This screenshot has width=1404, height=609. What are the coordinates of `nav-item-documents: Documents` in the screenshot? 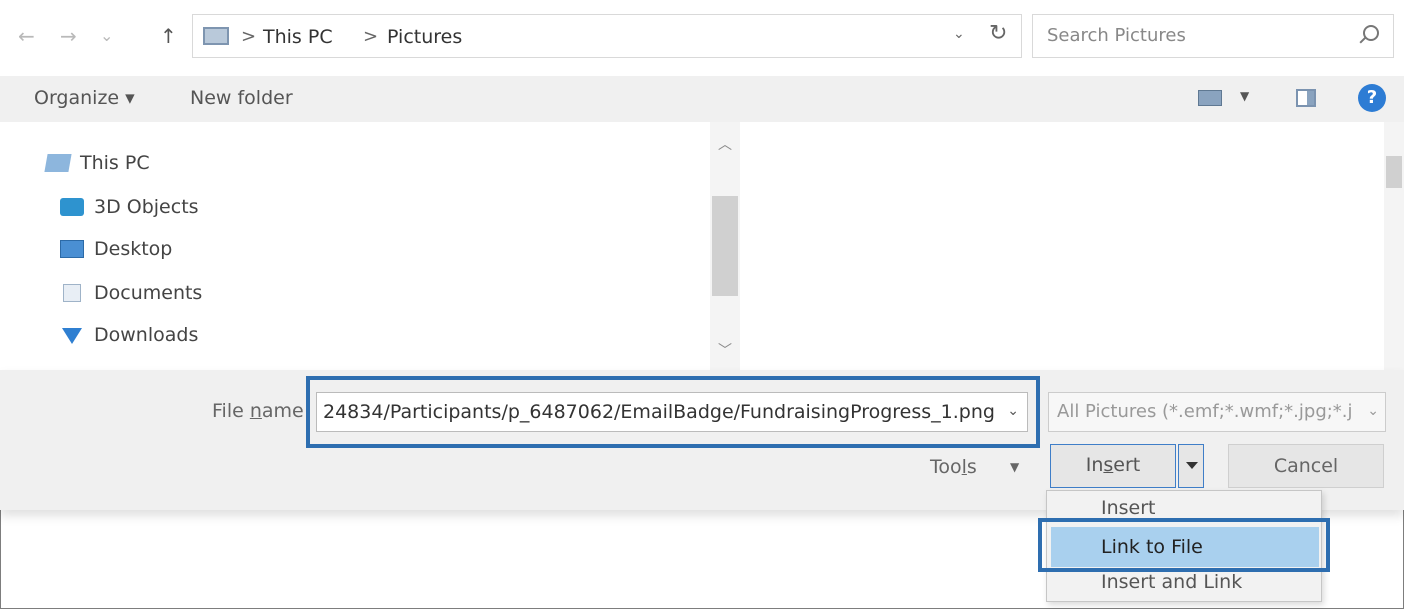 It's located at (131, 293).